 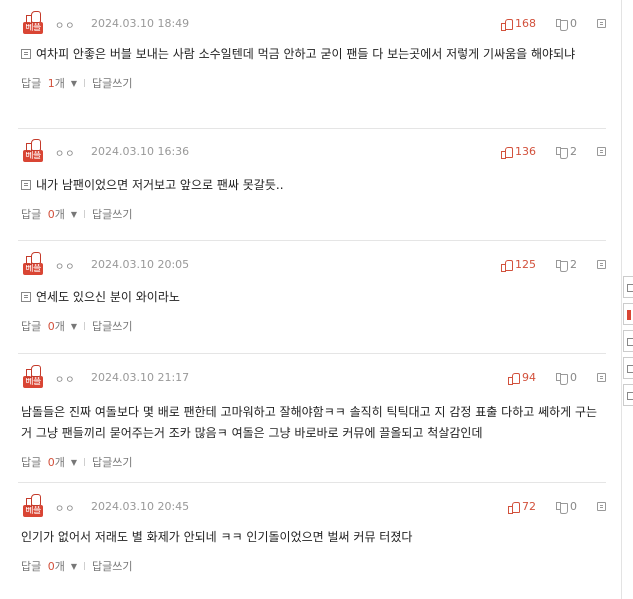 I want to click on upvote-count: 168, so click(x=525, y=23).